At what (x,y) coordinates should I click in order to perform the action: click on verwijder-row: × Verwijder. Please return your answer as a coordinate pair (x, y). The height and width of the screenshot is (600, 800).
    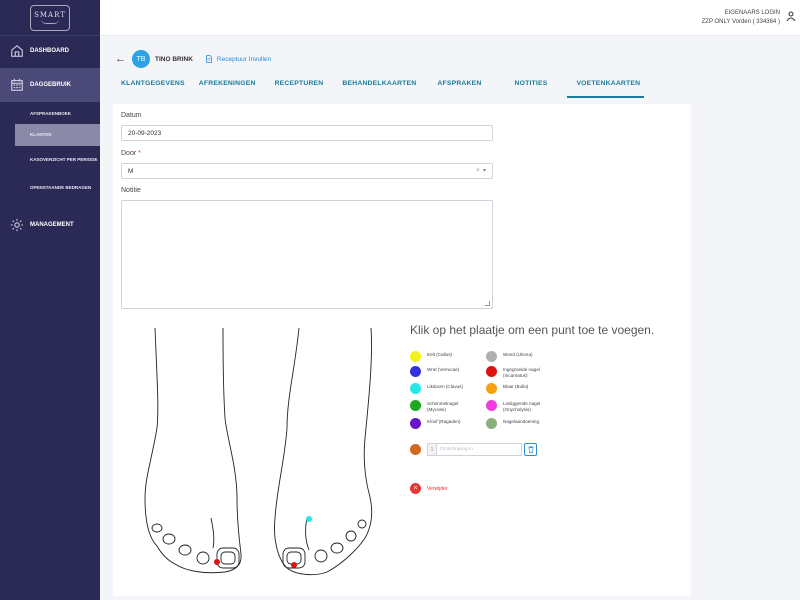
    Looking at the image, I should click on (429, 488).